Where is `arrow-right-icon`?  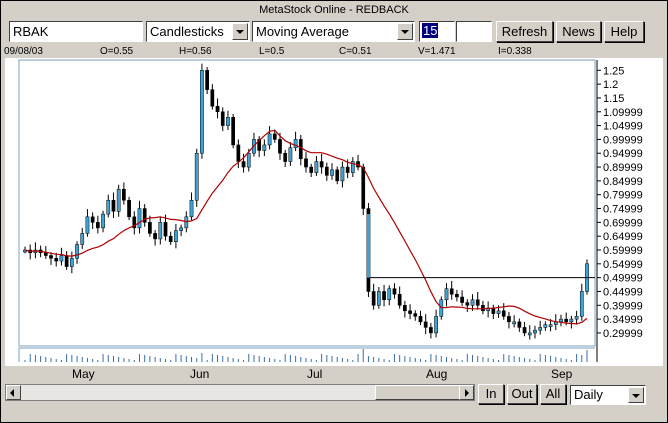
arrow-right-icon is located at coordinates (467, 393).